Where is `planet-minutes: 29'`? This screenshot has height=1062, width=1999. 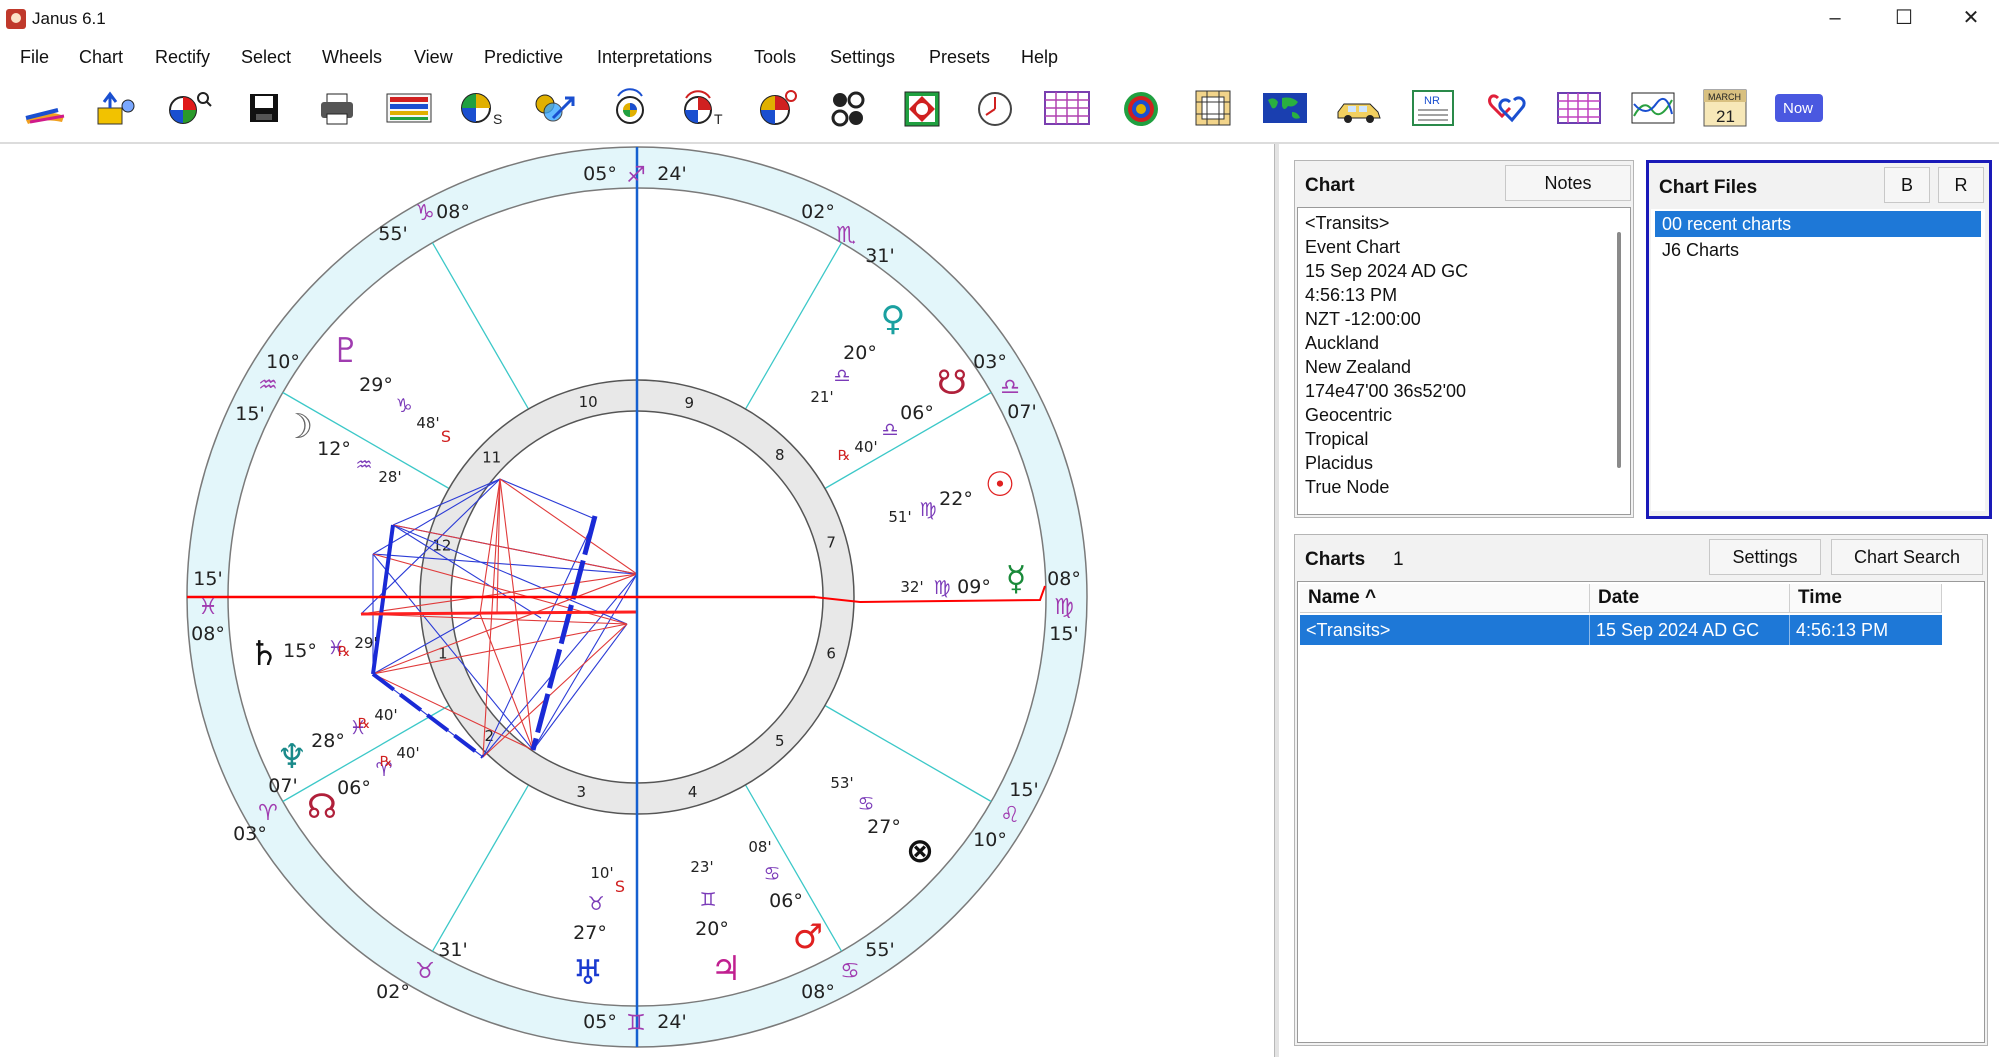 planet-minutes: 29' is located at coordinates (365, 643).